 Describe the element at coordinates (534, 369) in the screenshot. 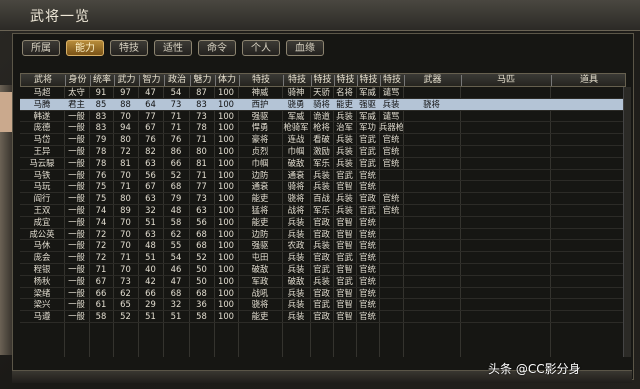

I see `watermark: 头条 @CC影分身` at that location.